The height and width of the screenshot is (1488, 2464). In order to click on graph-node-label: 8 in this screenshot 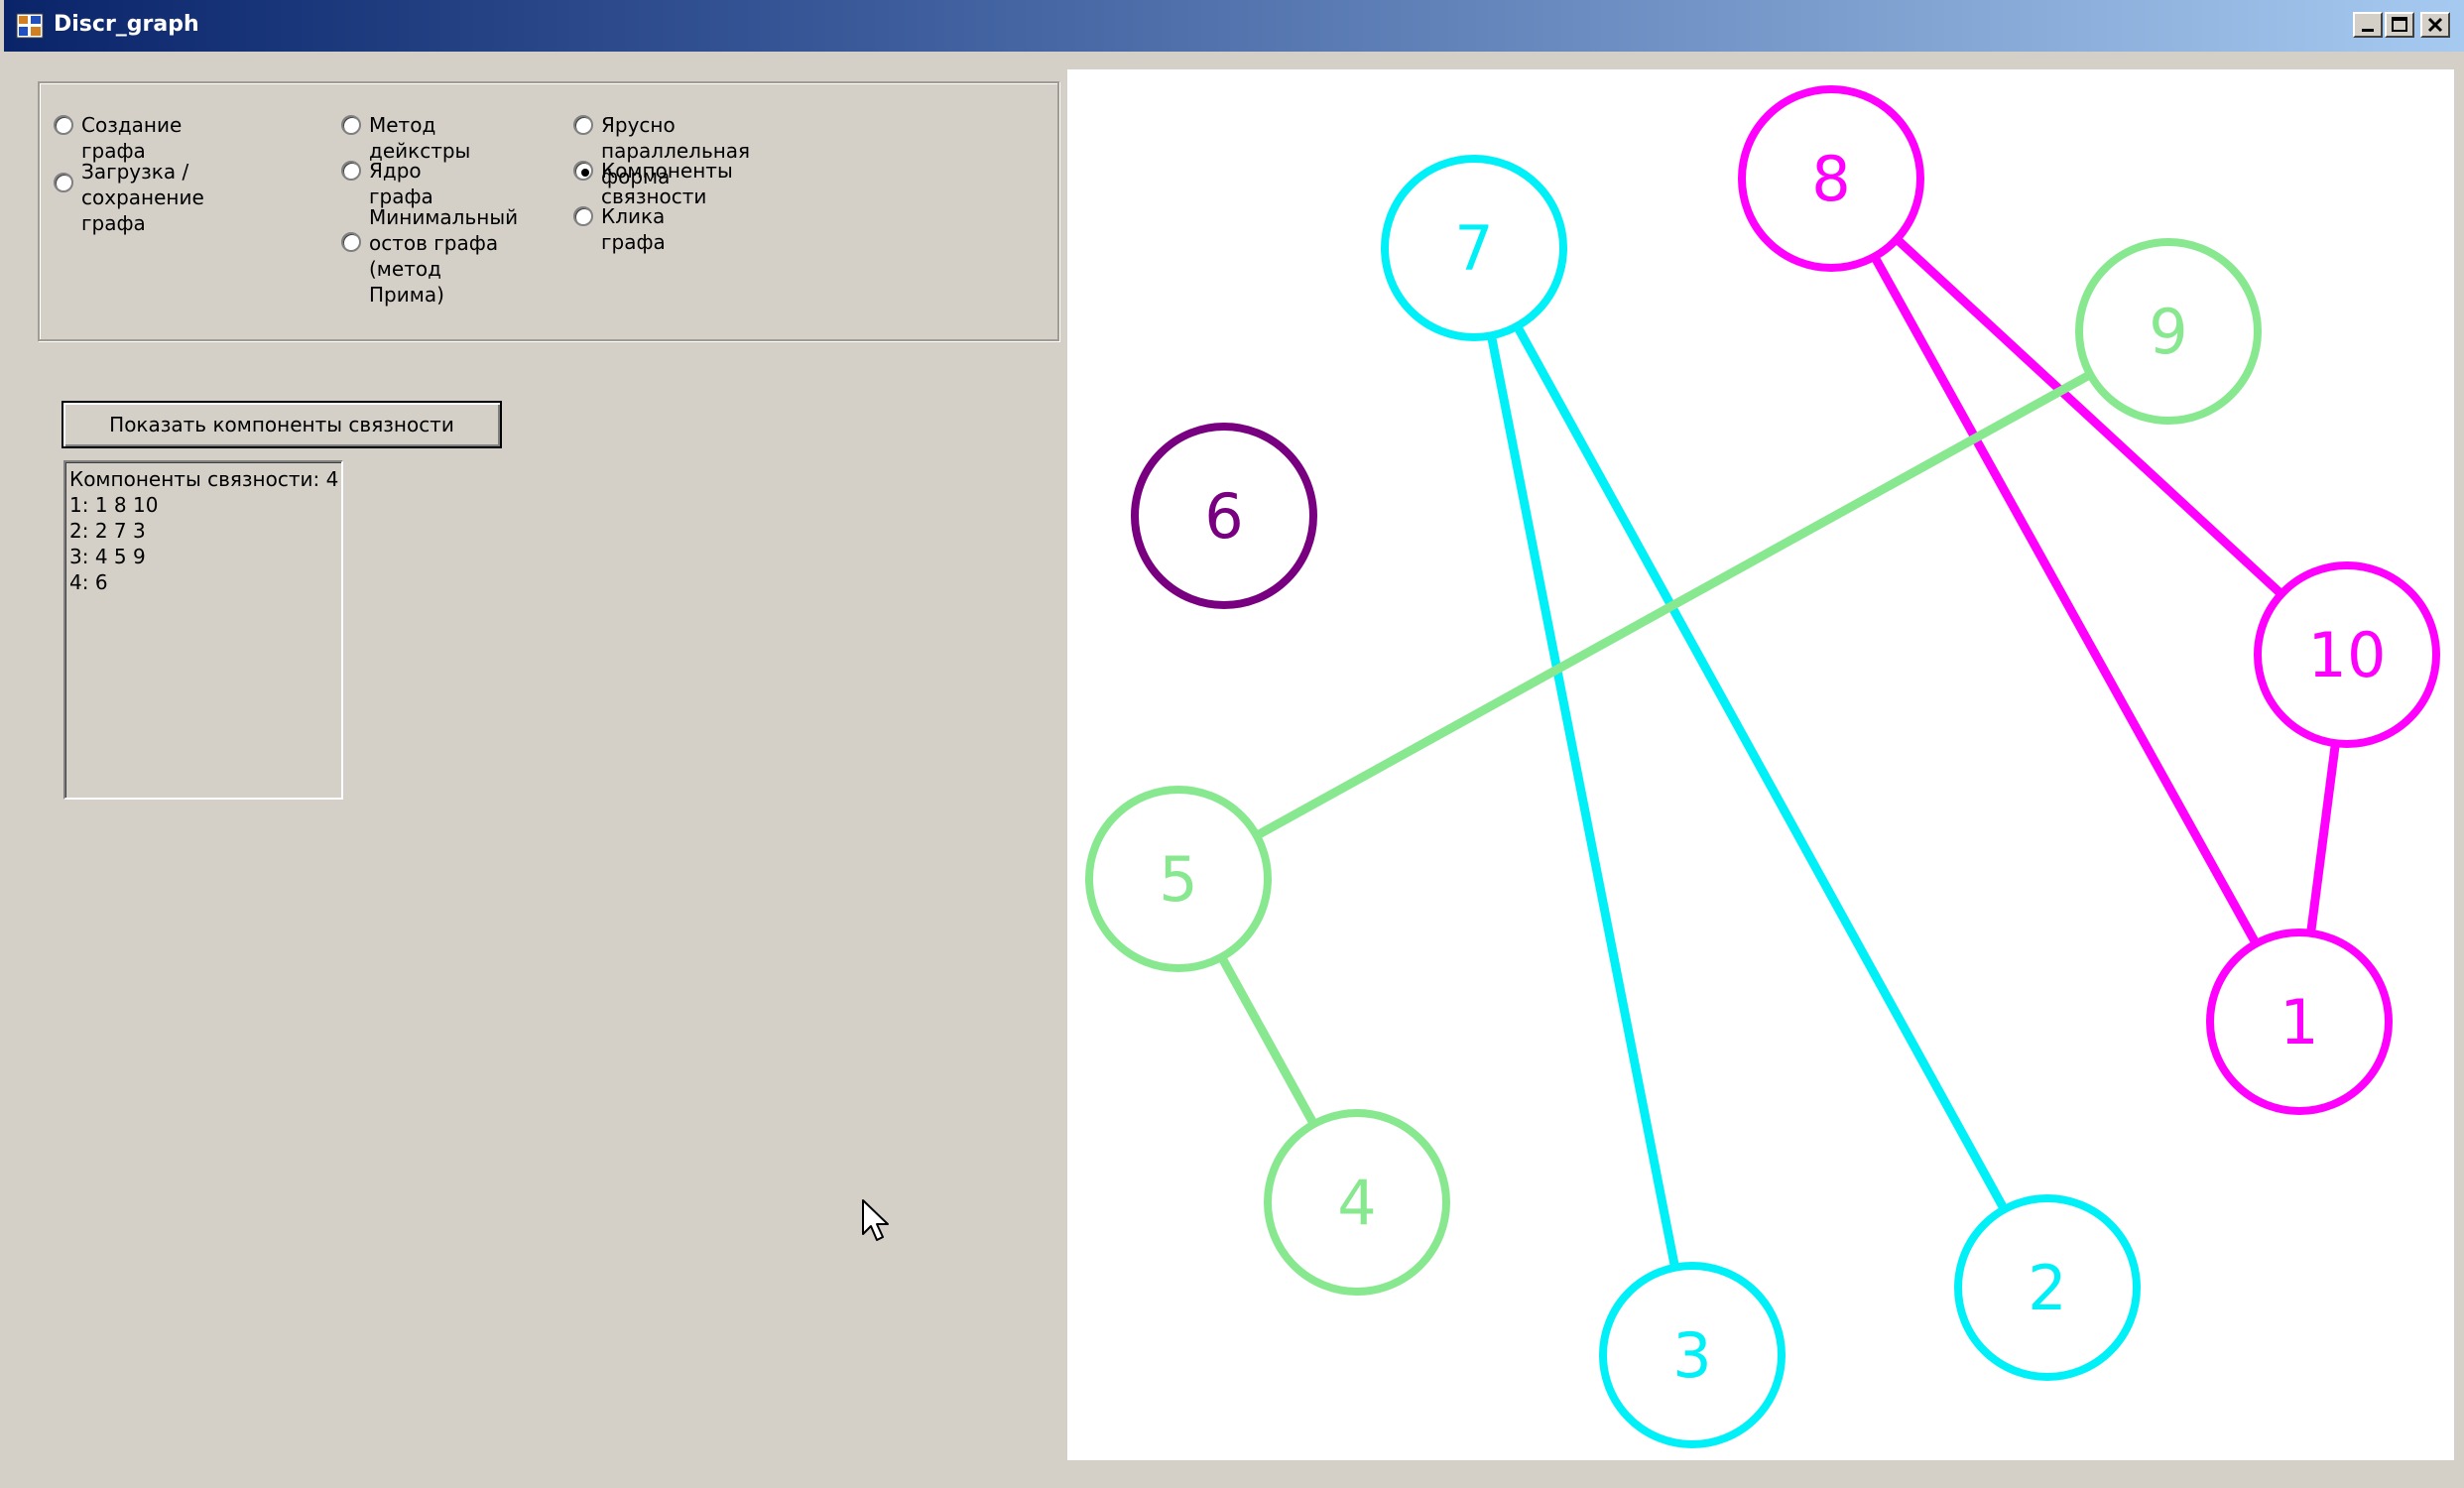, I will do `click(1831, 179)`.